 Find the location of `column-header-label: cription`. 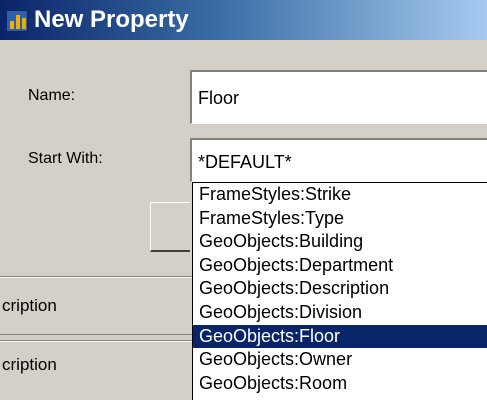

column-header-label: cription is located at coordinates (29, 305).